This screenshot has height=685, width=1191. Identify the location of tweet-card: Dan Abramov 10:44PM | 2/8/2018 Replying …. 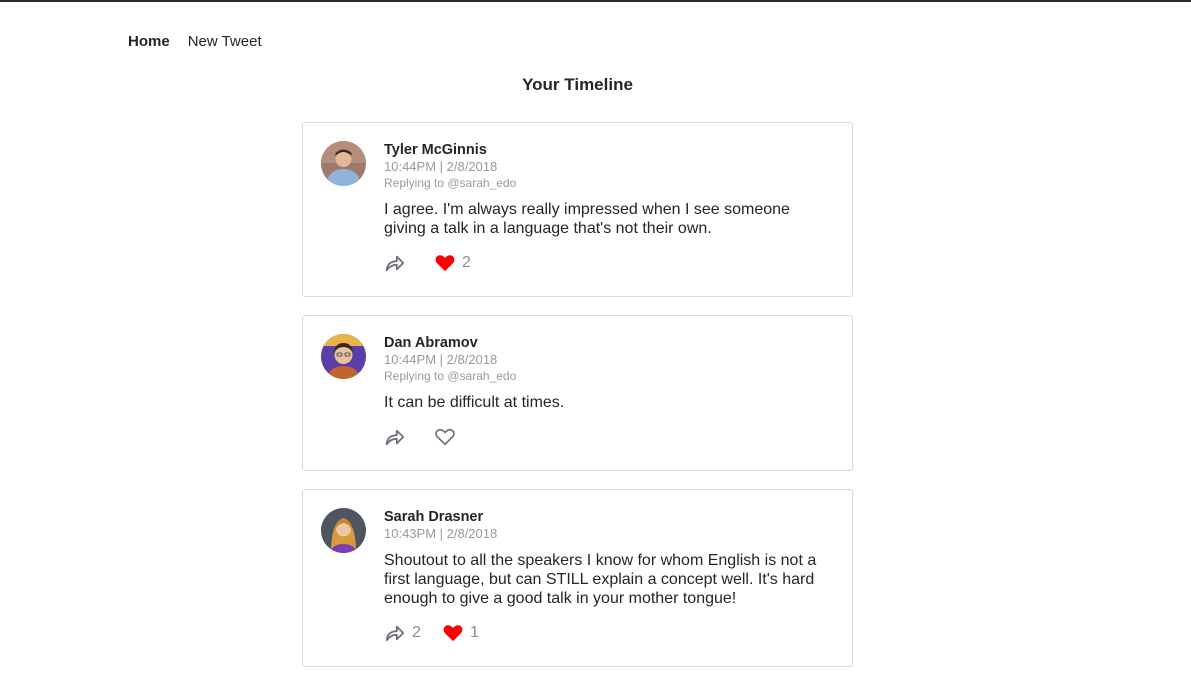
(577, 393).